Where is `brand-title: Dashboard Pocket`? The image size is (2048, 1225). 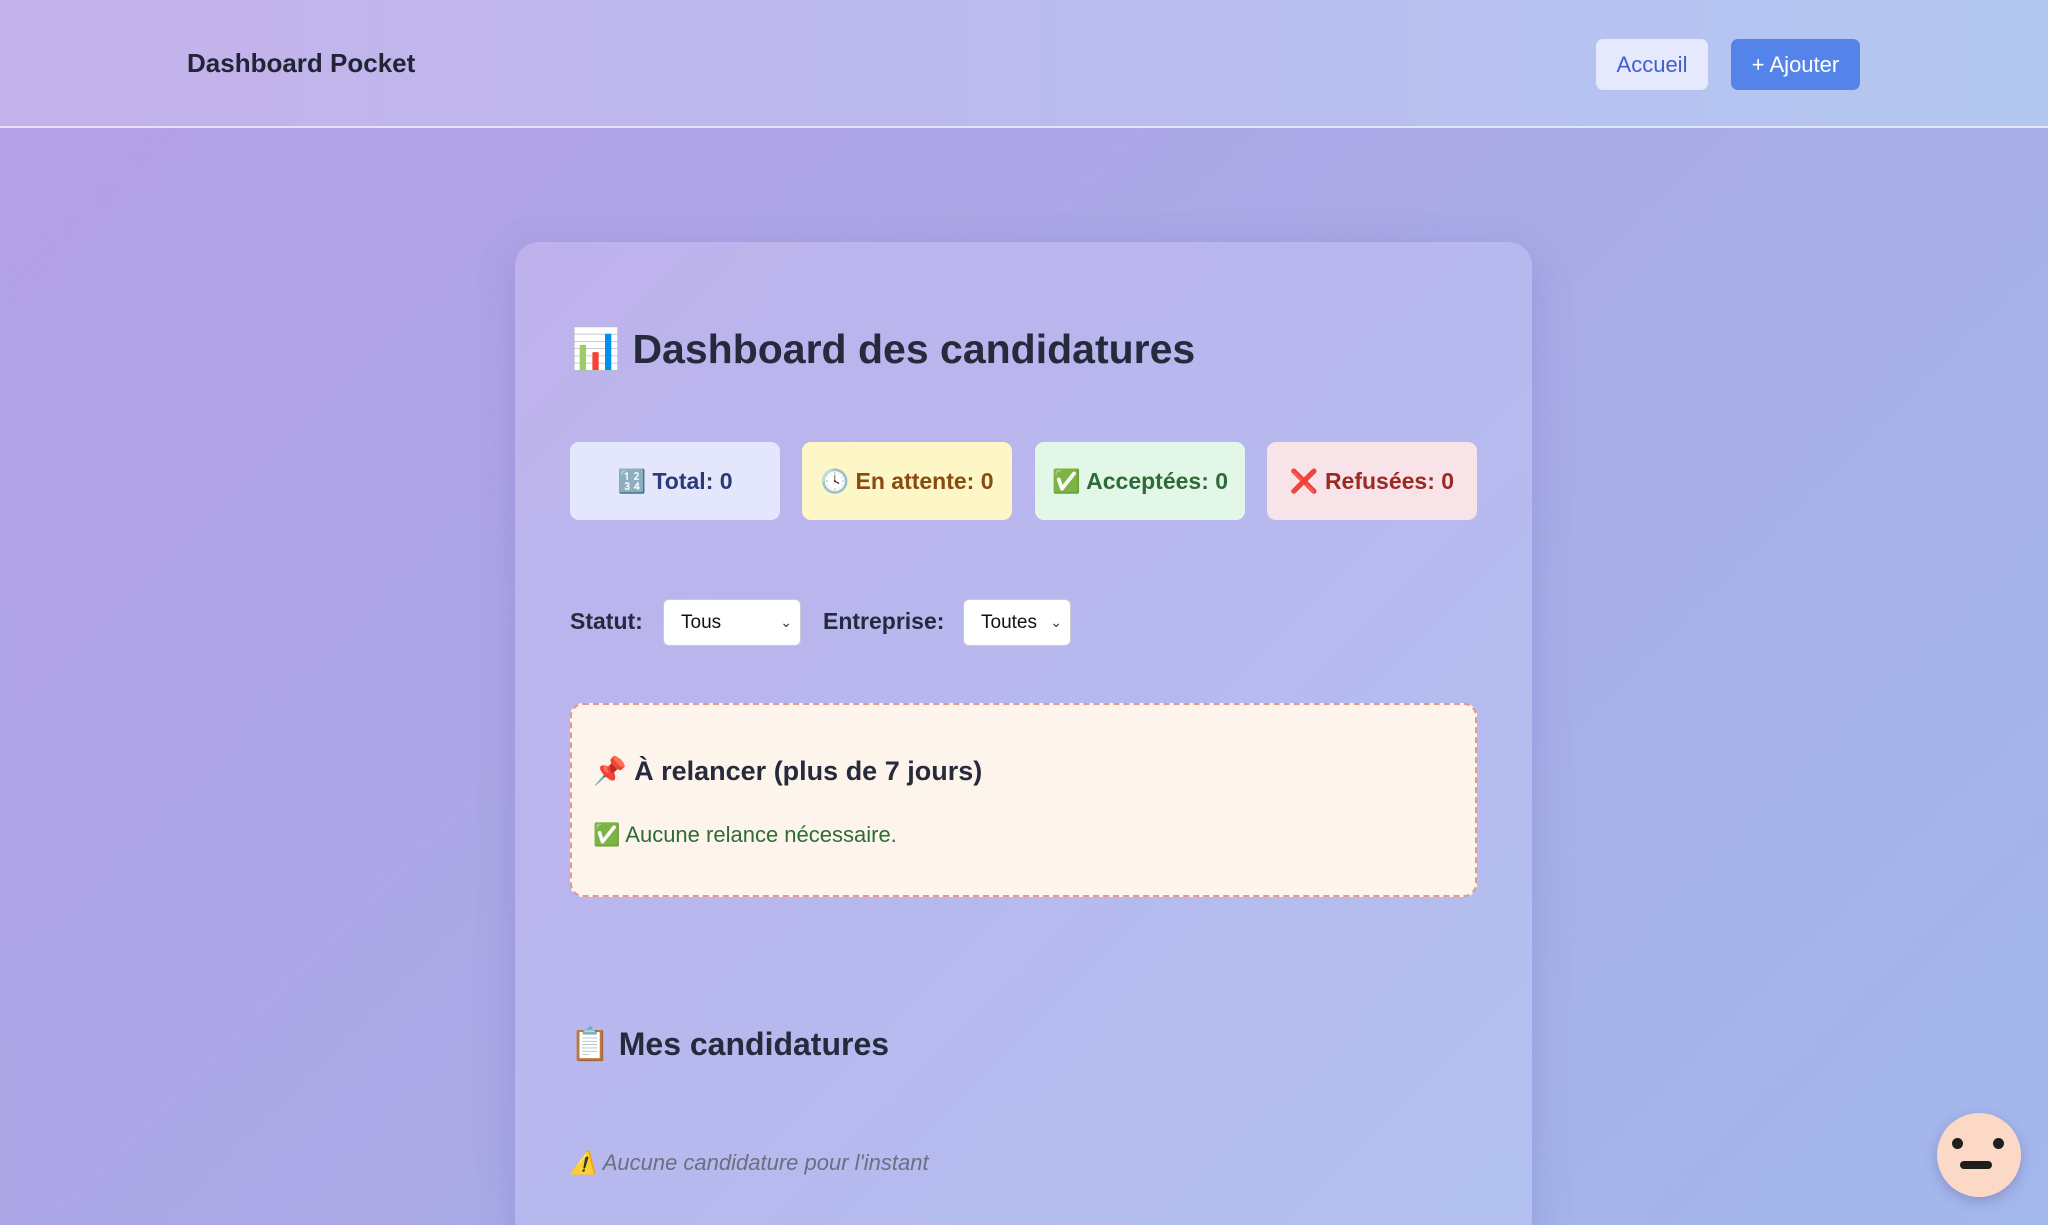 brand-title: Dashboard Pocket is located at coordinates (301, 63).